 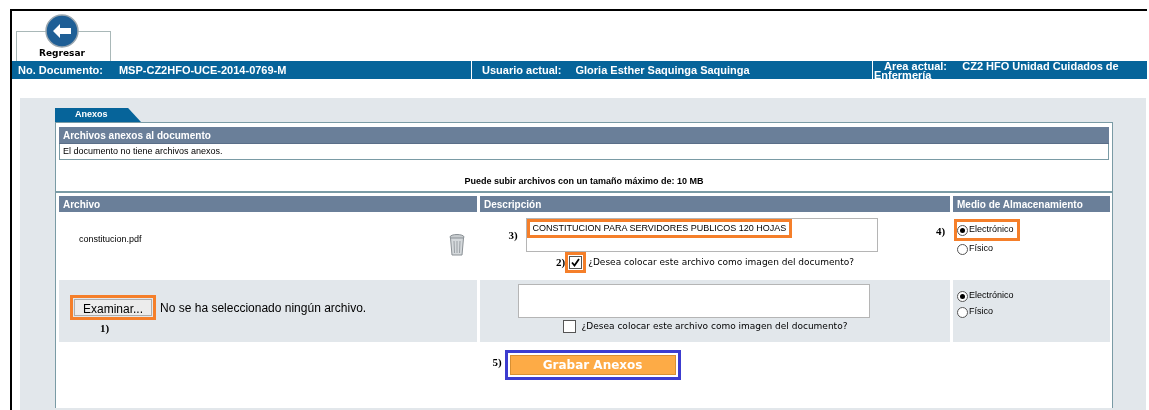 What do you see at coordinates (715, 204) in the screenshot?
I see `column-header: Descripción` at bounding box center [715, 204].